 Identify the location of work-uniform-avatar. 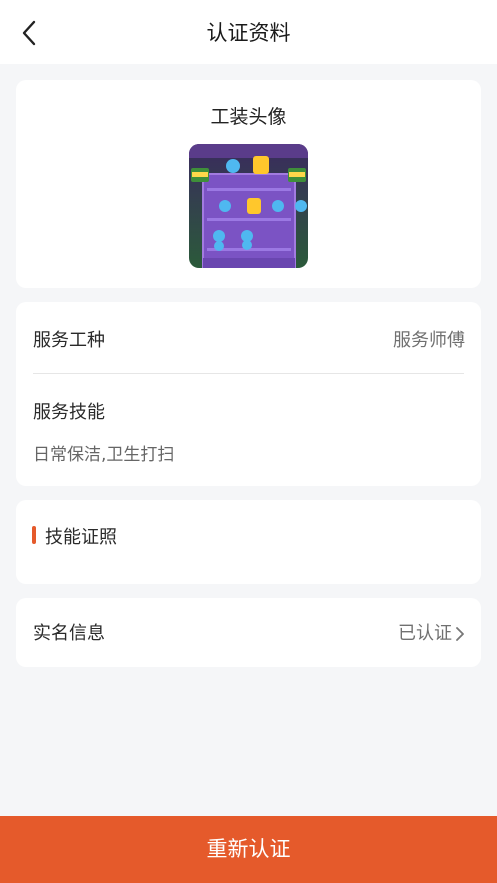
(248, 206).